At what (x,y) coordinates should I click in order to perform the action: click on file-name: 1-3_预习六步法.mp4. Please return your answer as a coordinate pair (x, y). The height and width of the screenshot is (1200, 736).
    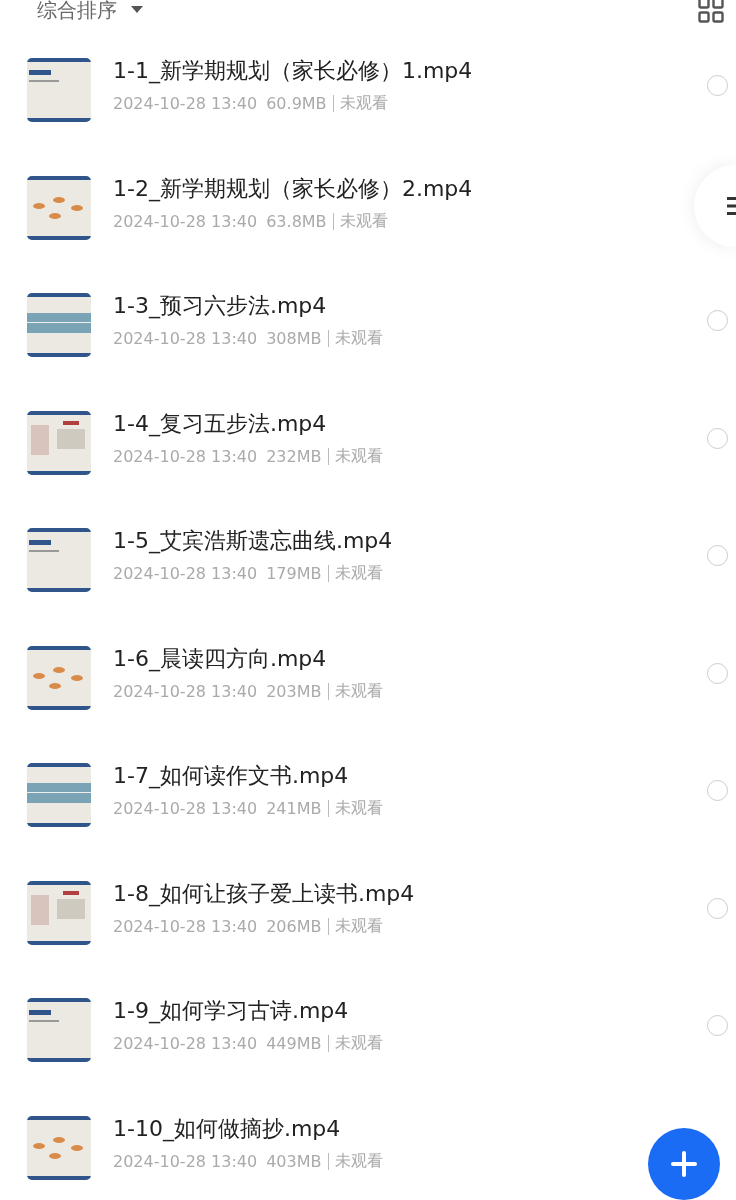
    Looking at the image, I should click on (220, 306).